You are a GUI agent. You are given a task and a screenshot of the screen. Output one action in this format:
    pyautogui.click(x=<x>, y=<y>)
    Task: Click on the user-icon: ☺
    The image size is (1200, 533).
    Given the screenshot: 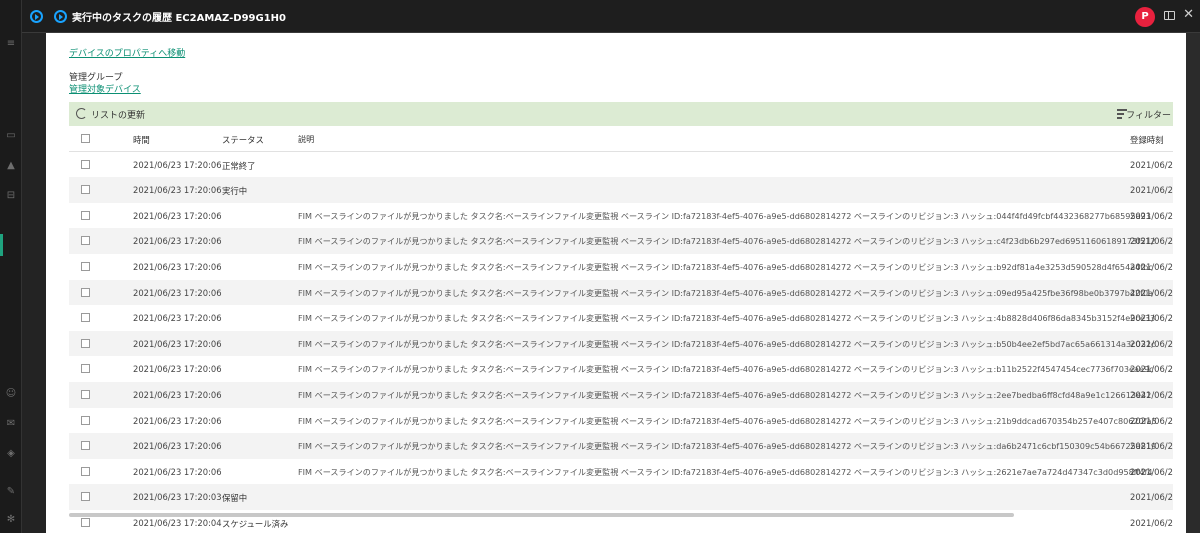 What is the action you would take?
    pyautogui.click(x=11, y=394)
    